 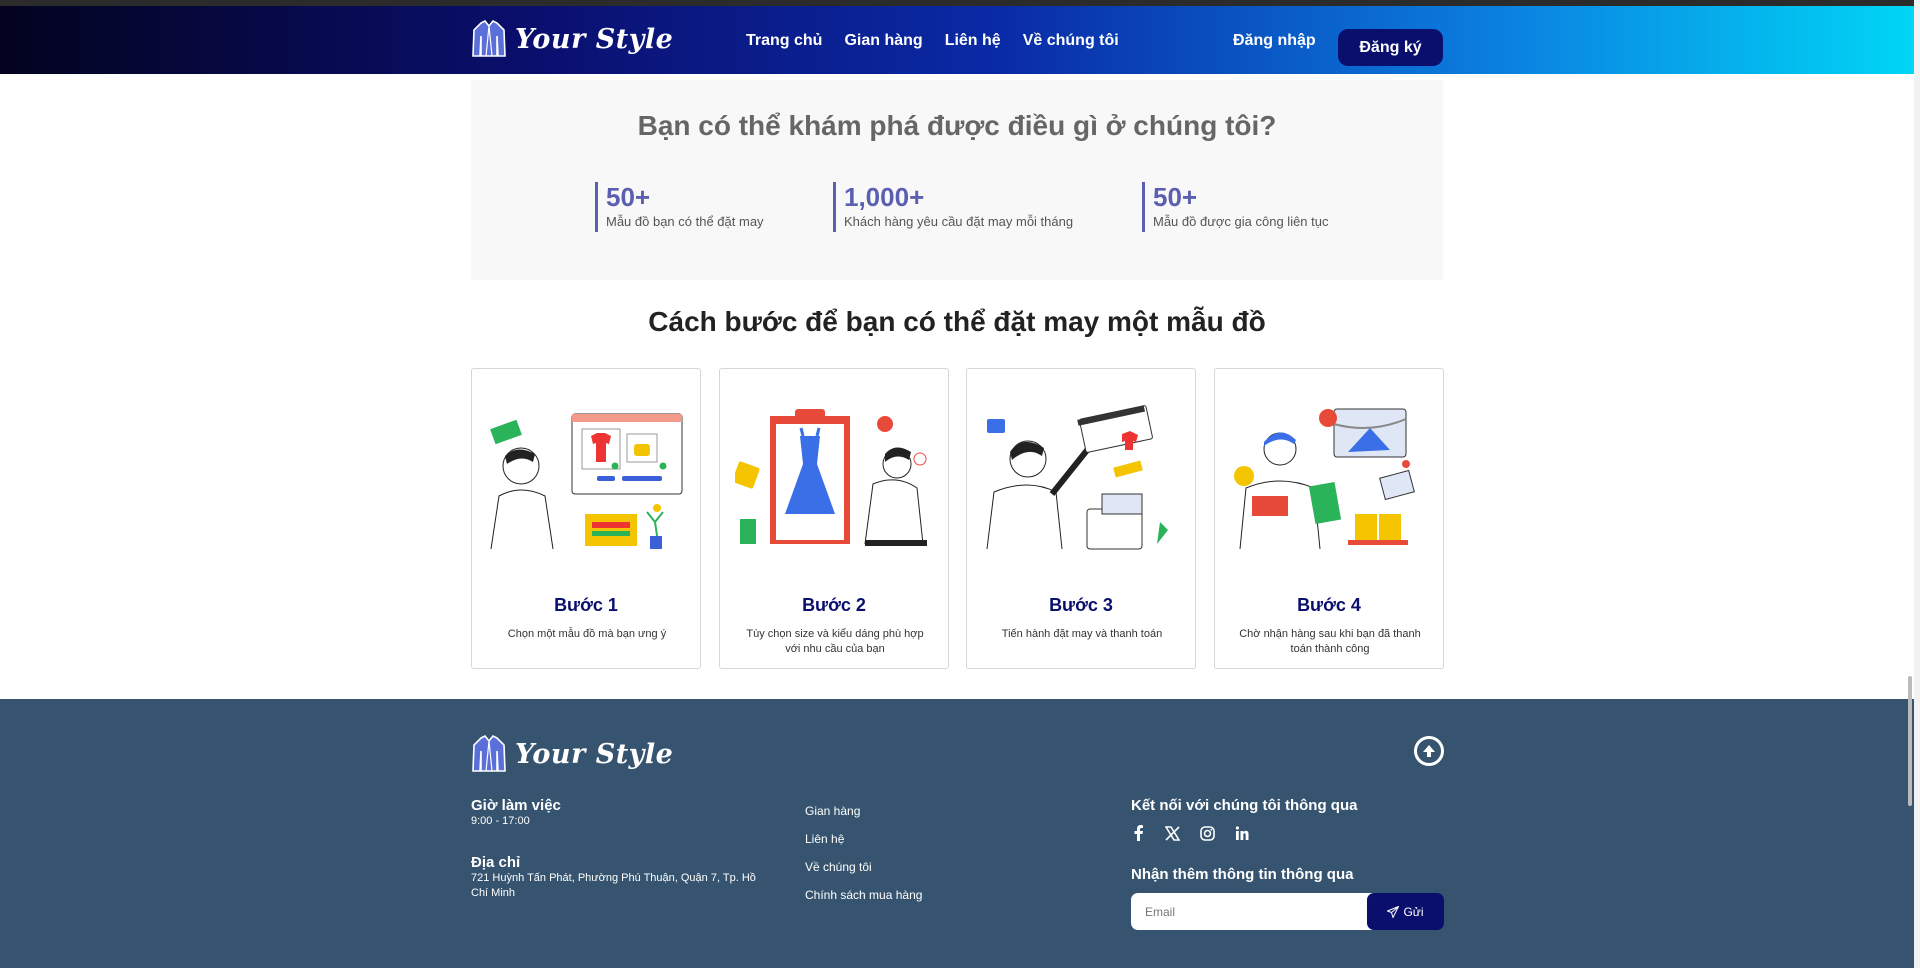 What do you see at coordinates (1241, 221) in the screenshot?
I see `stat-label: Mẫu đồ được gia công liên tục` at bounding box center [1241, 221].